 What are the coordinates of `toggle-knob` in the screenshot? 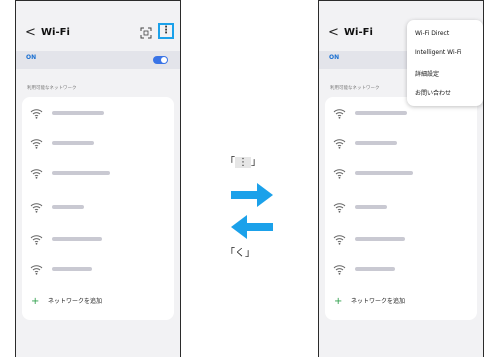 It's located at (164, 60).